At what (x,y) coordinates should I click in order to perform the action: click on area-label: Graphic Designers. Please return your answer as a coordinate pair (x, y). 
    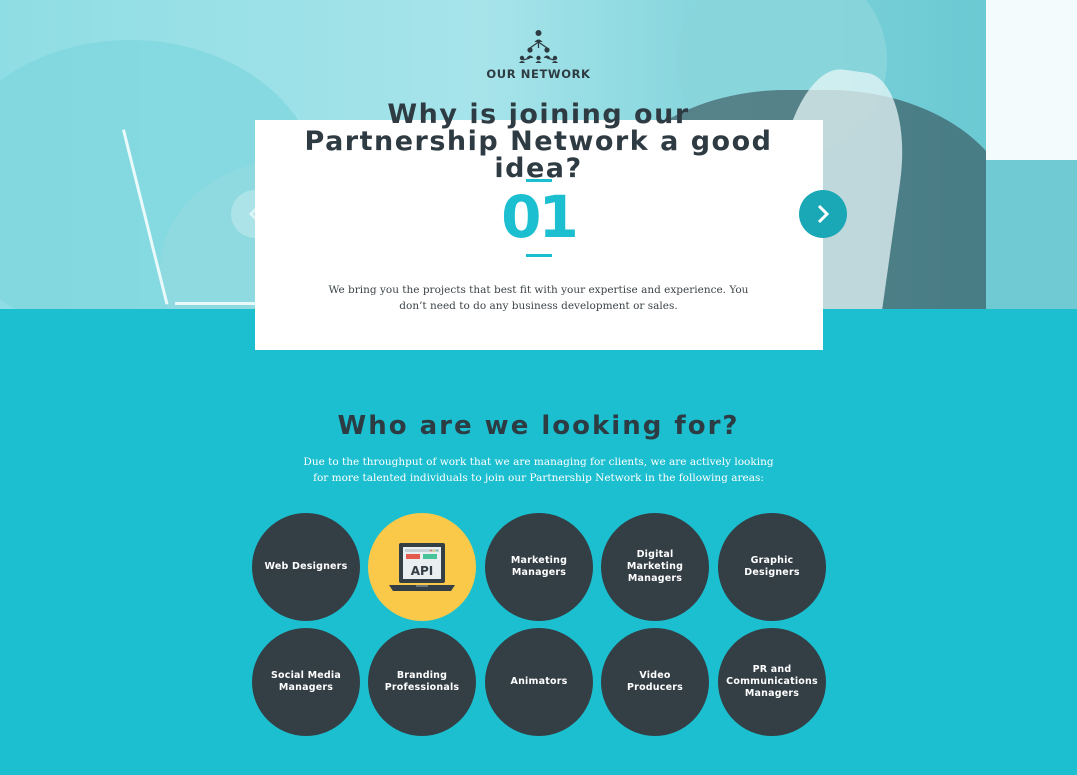
    Looking at the image, I should click on (772, 566).